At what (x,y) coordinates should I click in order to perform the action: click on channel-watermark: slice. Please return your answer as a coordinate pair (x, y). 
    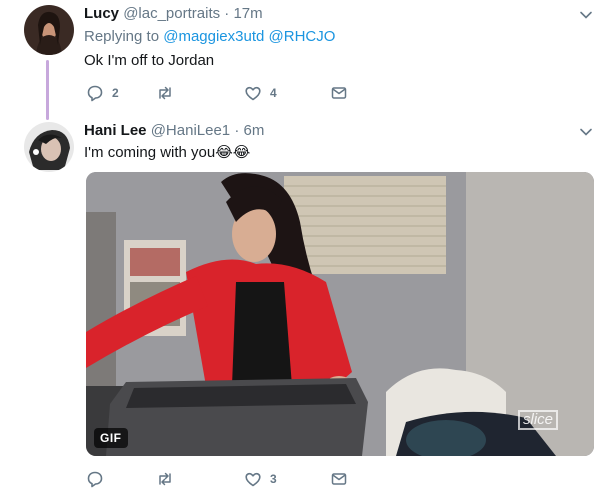
    Looking at the image, I should click on (537, 420).